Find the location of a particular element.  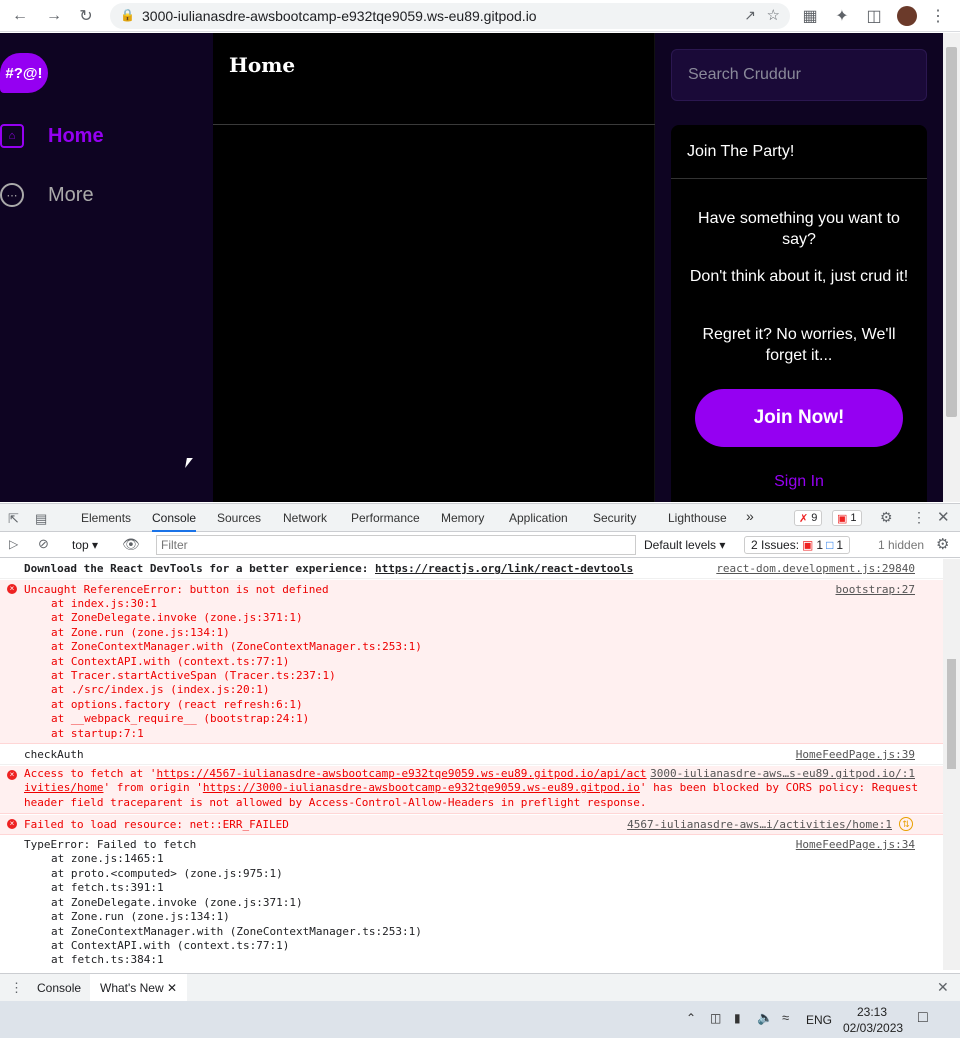

source-link: 3000-iulianasdre-aws…s-eu89.gitpod.io/:1 is located at coordinates (782, 773).